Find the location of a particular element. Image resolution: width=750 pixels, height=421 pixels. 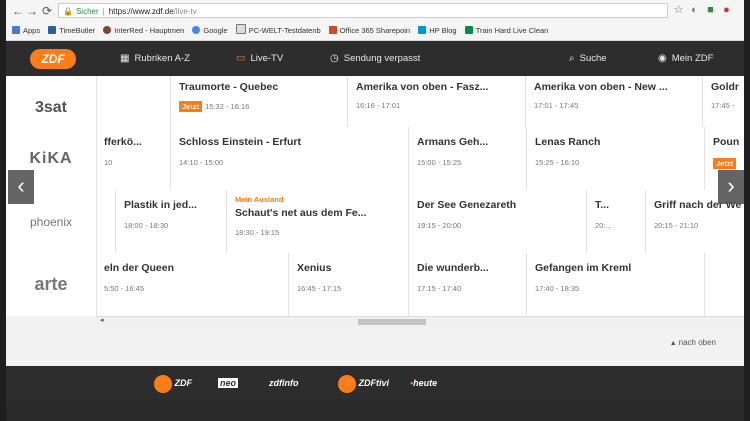

footer-logo-zdfinfo: zdfinfo is located at coordinates (284, 383).